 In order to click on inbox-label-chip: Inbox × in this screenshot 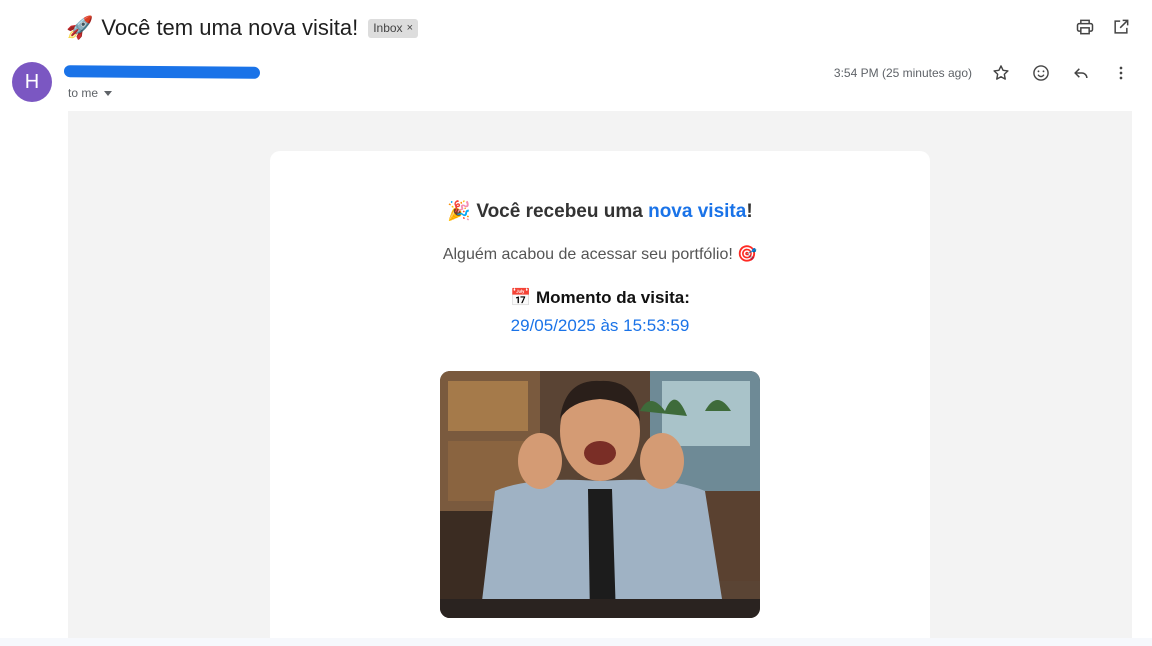, I will do `click(393, 28)`.